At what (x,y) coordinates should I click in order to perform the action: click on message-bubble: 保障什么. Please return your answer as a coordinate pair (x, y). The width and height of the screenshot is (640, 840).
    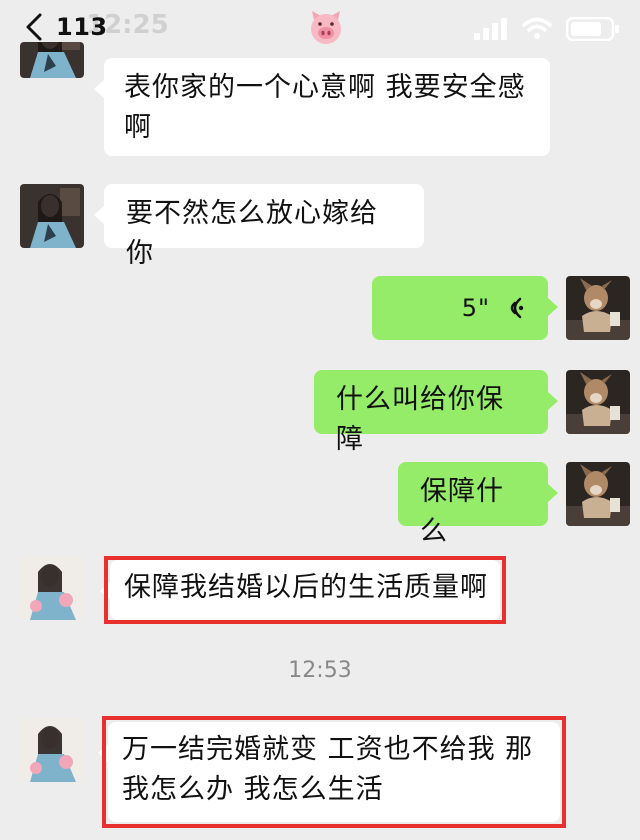
    Looking at the image, I should click on (478, 504).